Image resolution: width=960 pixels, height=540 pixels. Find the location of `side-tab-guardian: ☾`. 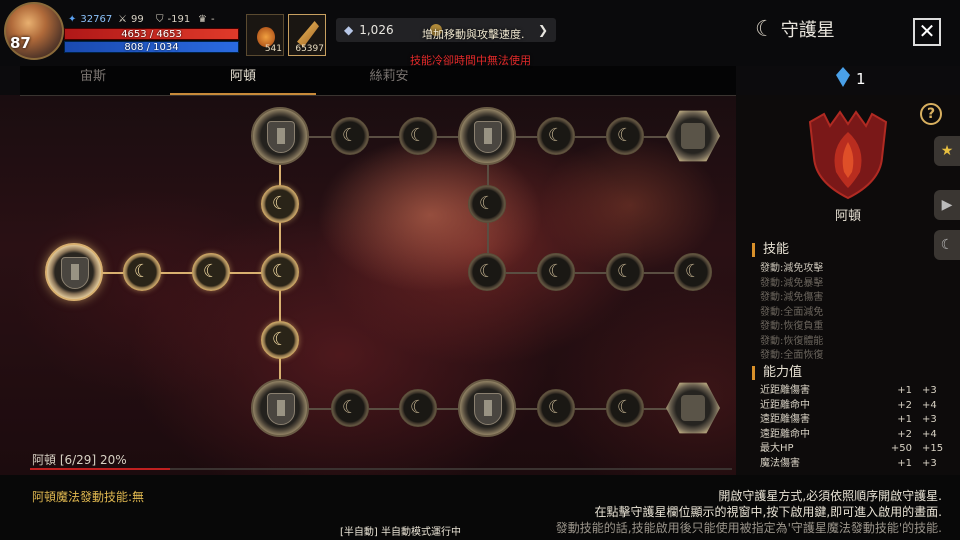

side-tab-guardian: ☾ is located at coordinates (947, 245).